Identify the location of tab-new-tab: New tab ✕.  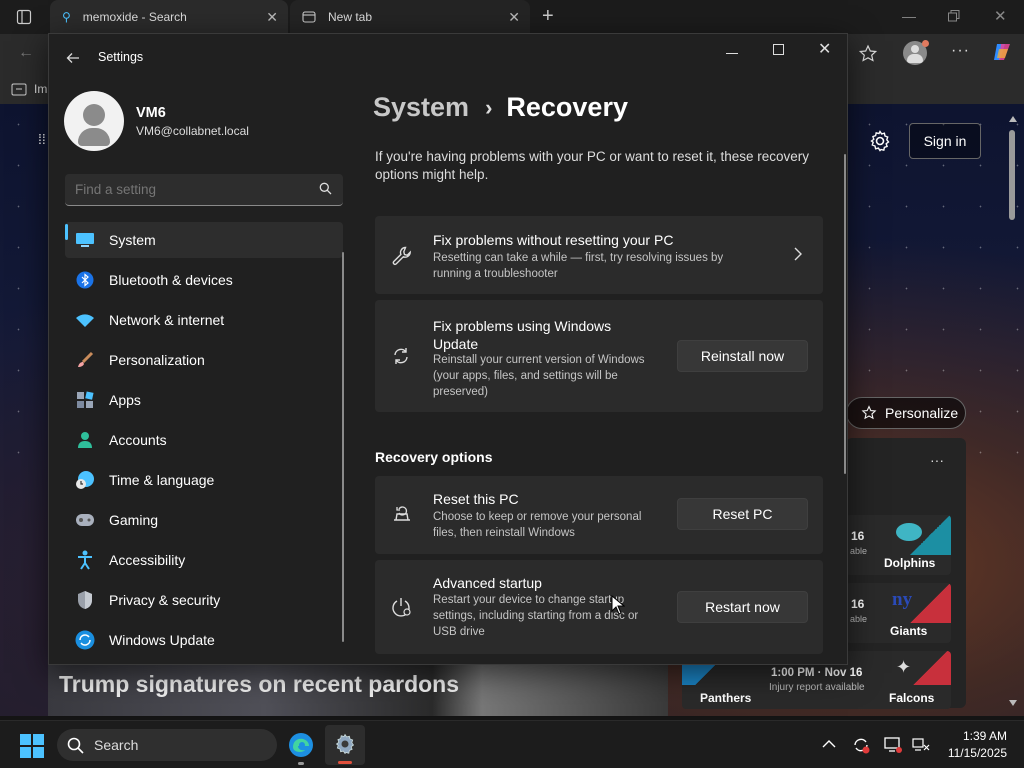
(410, 17).